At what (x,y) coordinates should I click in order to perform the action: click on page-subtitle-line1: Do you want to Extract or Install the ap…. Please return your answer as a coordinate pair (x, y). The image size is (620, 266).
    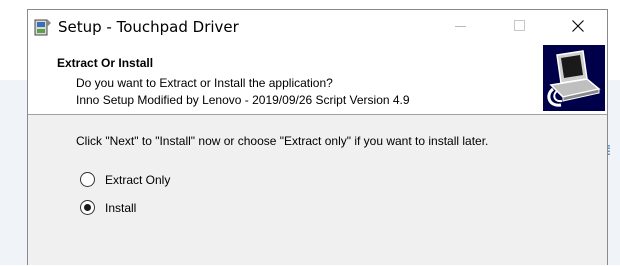
    Looking at the image, I should click on (204, 83).